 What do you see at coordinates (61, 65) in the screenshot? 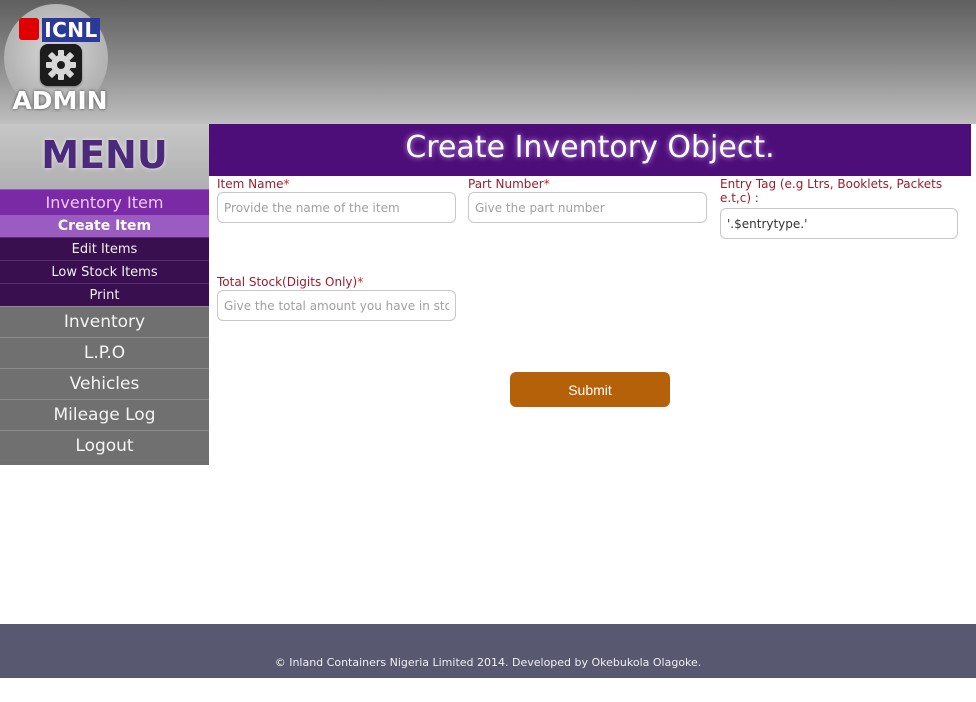
I see `gear-icon` at bounding box center [61, 65].